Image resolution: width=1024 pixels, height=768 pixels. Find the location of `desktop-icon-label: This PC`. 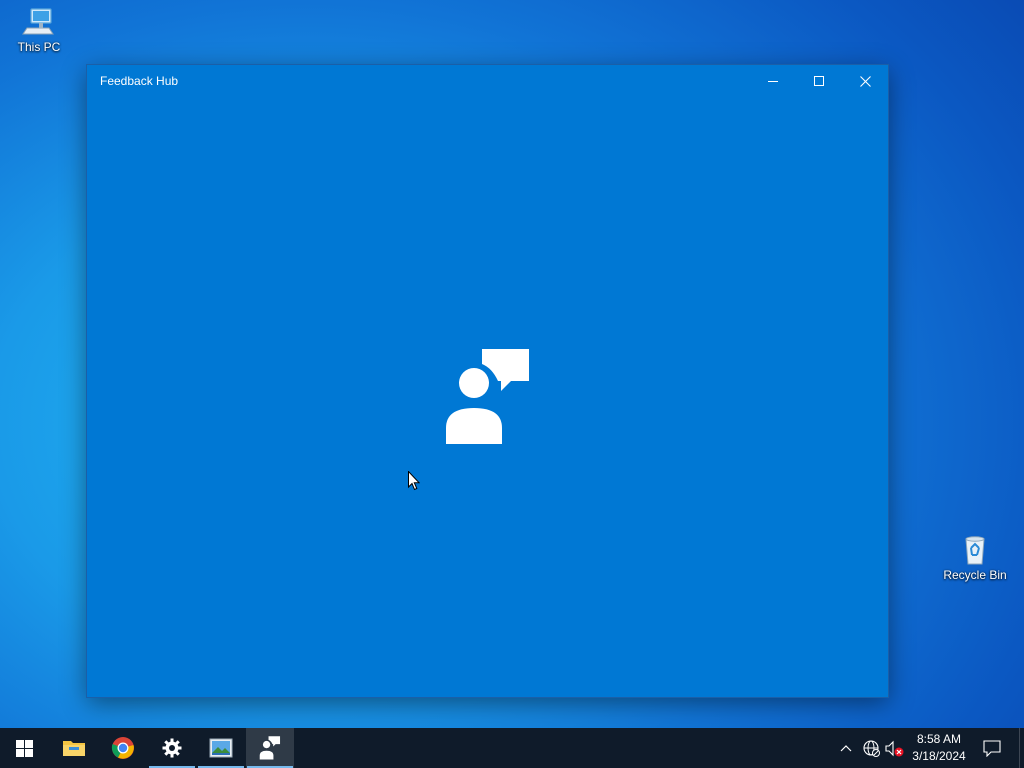

desktop-icon-label: This PC is located at coordinates (39, 47).